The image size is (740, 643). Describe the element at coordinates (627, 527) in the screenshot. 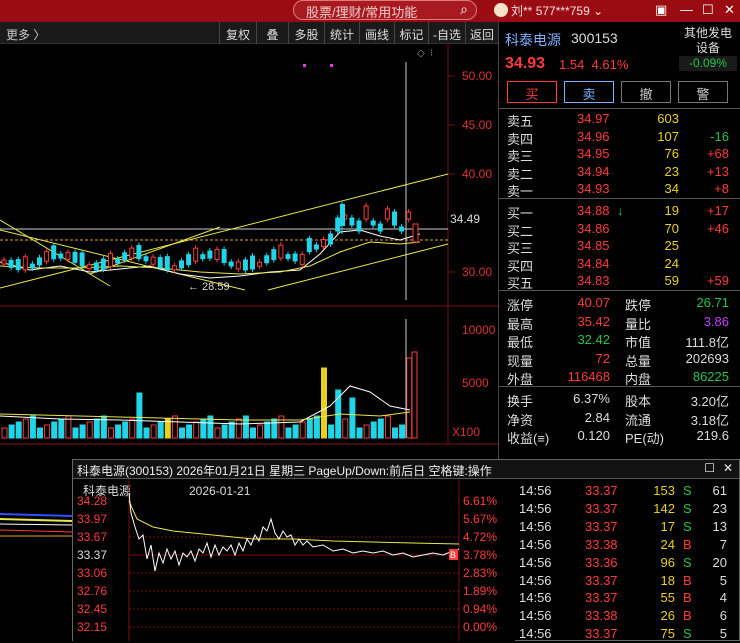

I see `tick-row: 14:56 33.37 17 S 13` at that location.